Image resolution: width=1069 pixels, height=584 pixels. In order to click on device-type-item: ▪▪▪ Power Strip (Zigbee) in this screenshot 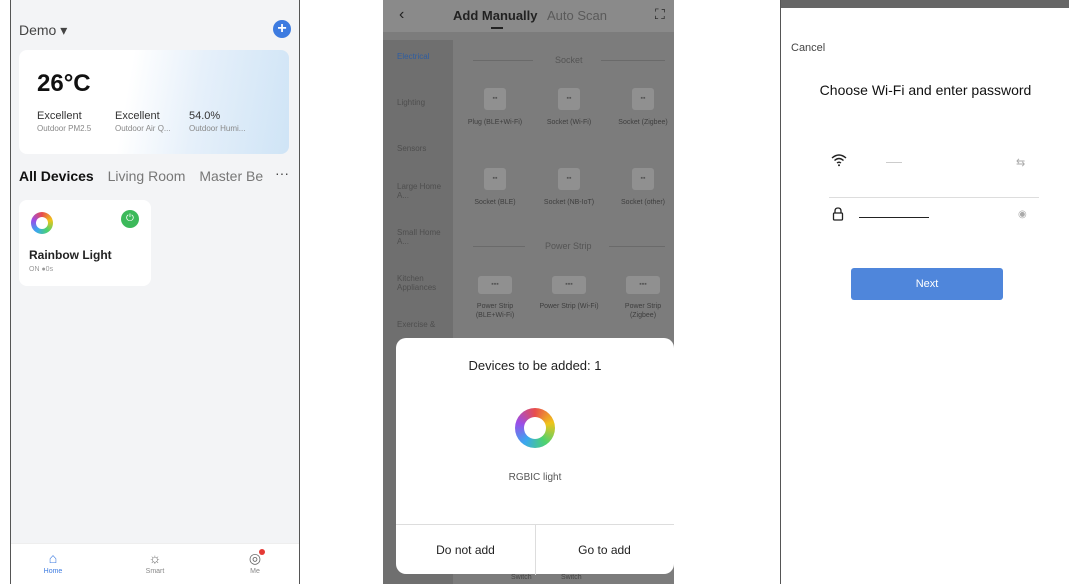, I will do `click(643, 298)`.